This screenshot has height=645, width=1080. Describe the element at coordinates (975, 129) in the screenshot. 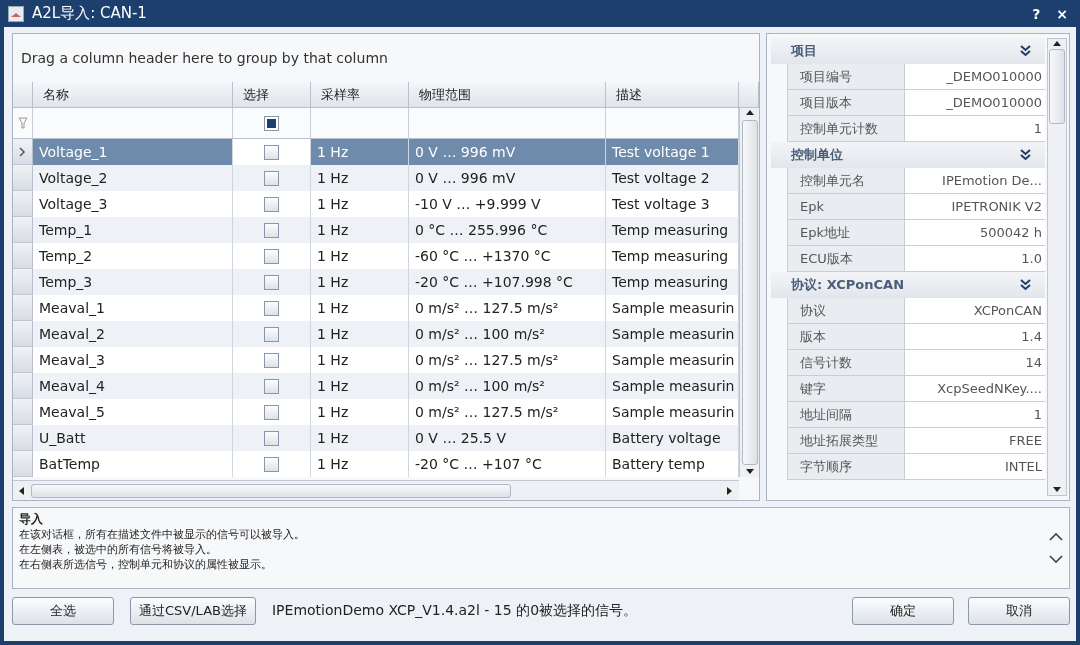

I see `property-value: 1` at that location.